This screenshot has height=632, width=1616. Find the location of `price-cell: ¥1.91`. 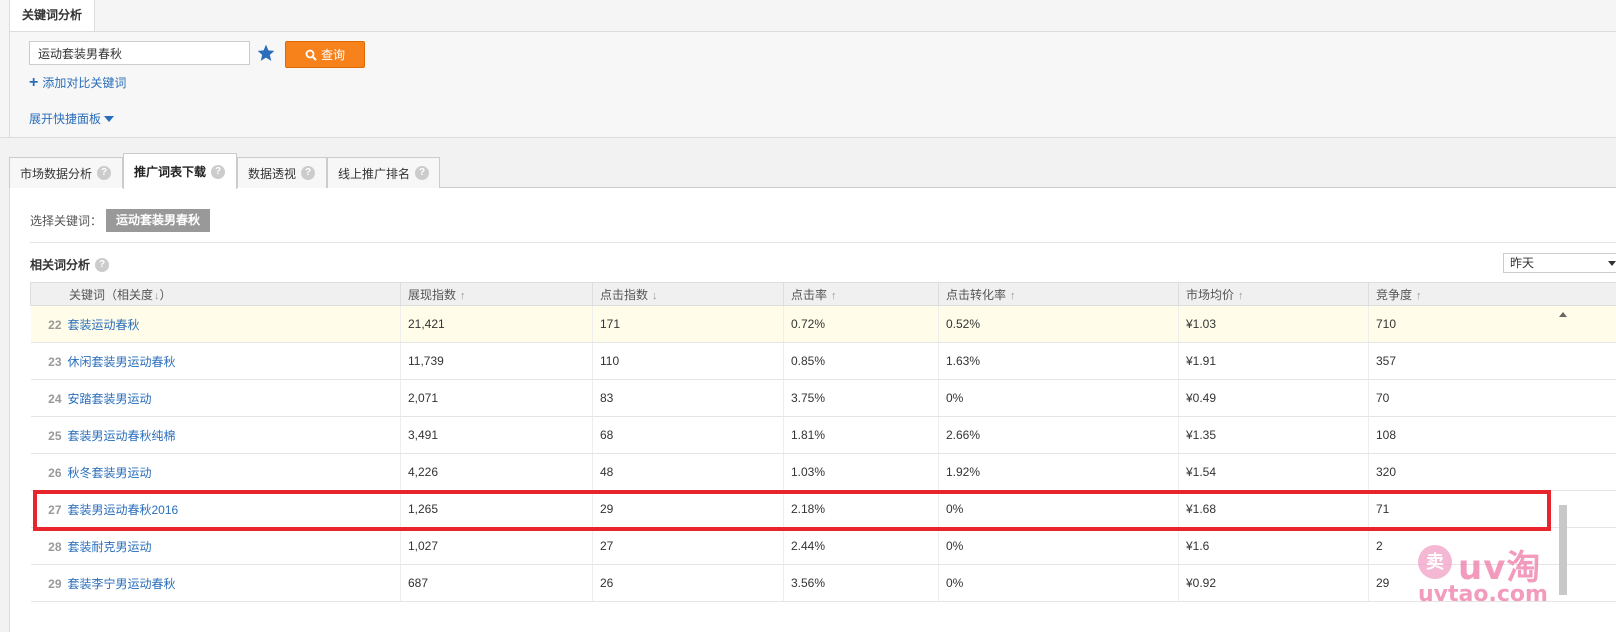

price-cell: ¥1.91 is located at coordinates (1273, 361).